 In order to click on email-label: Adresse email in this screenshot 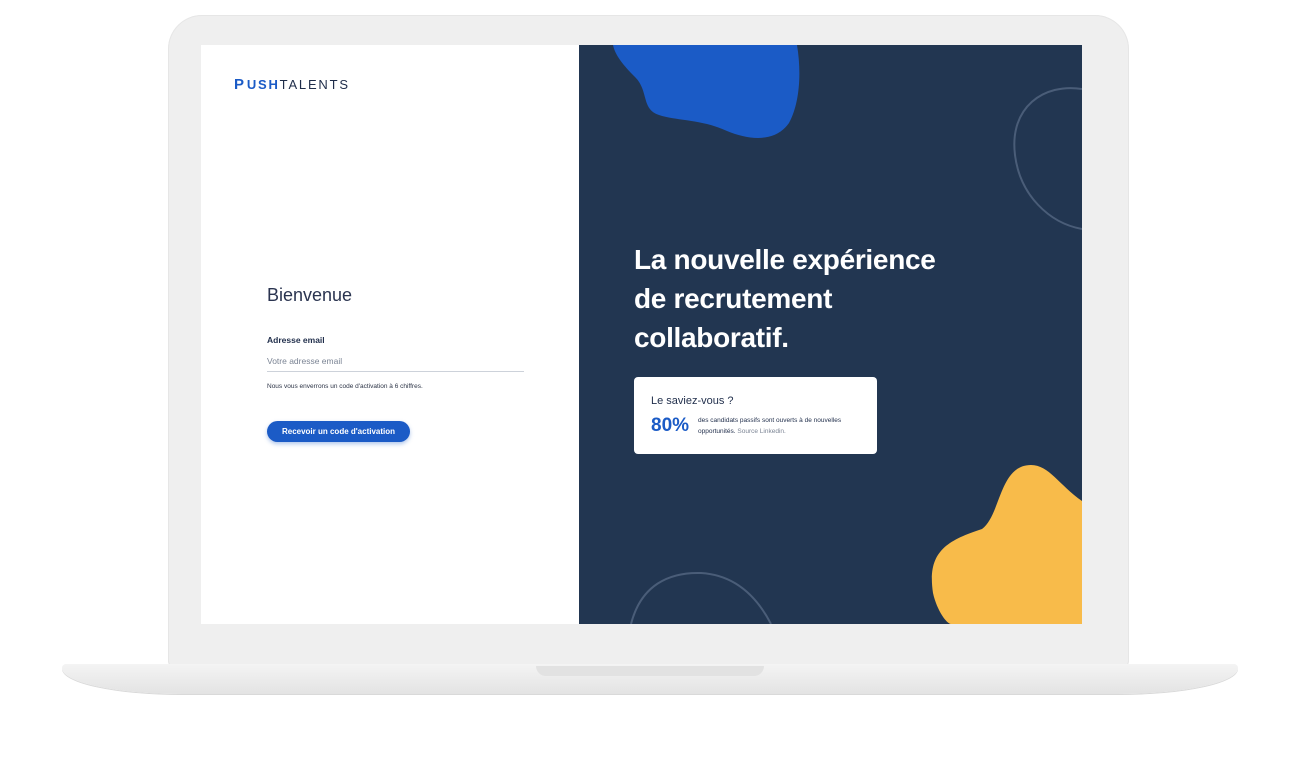, I will do `click(296, 340)`.